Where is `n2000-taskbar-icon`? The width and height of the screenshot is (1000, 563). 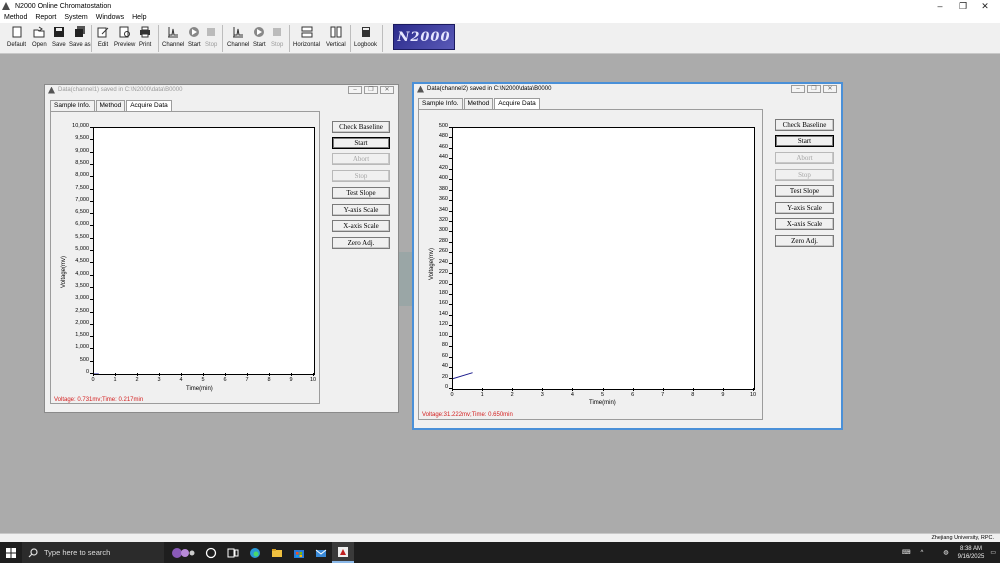
n2000-taskbar-icon is located at coordinates (343, 552).